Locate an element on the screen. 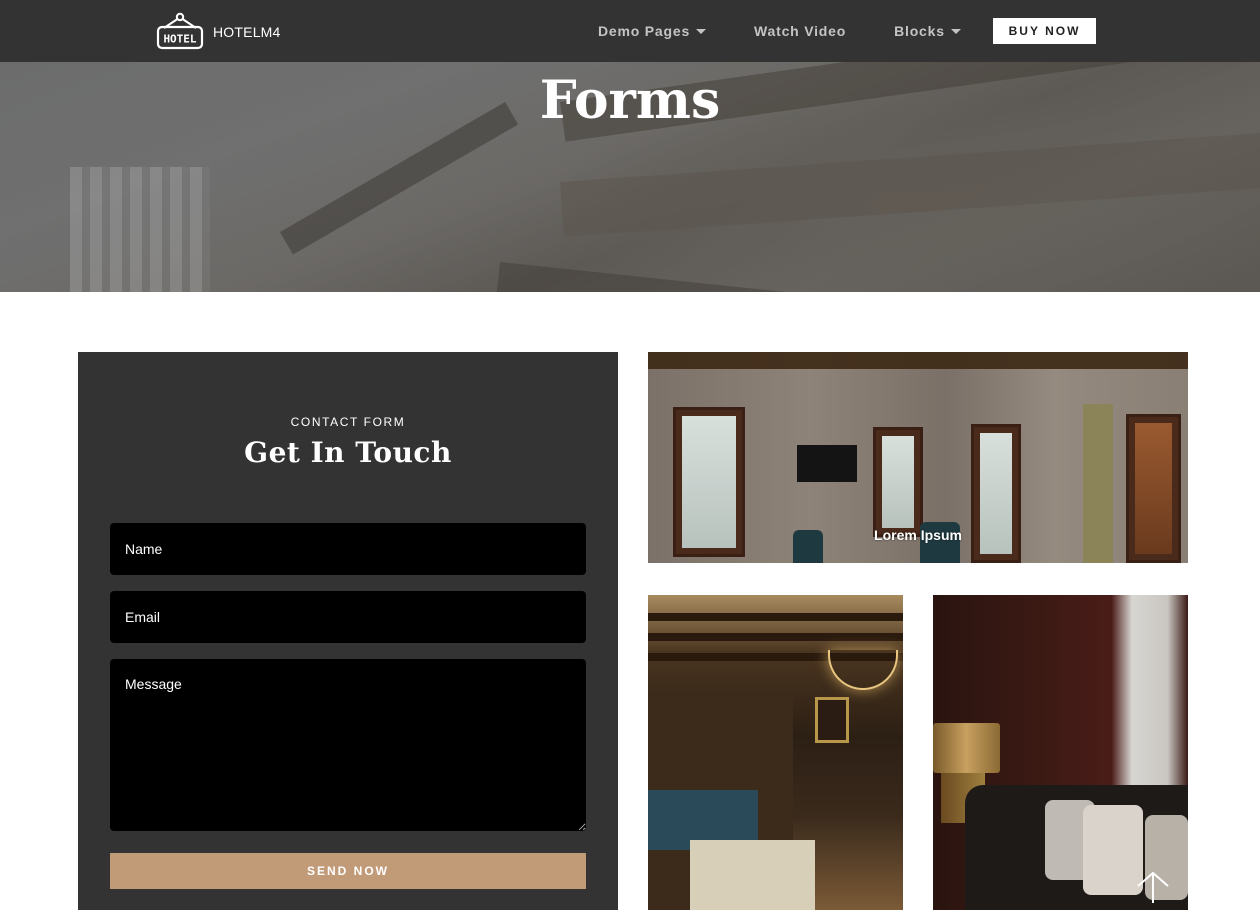 The width and height of the screenshot is (1260, 910). brand: HOTEL HOTELM4 is located at coordinates (218, 31).